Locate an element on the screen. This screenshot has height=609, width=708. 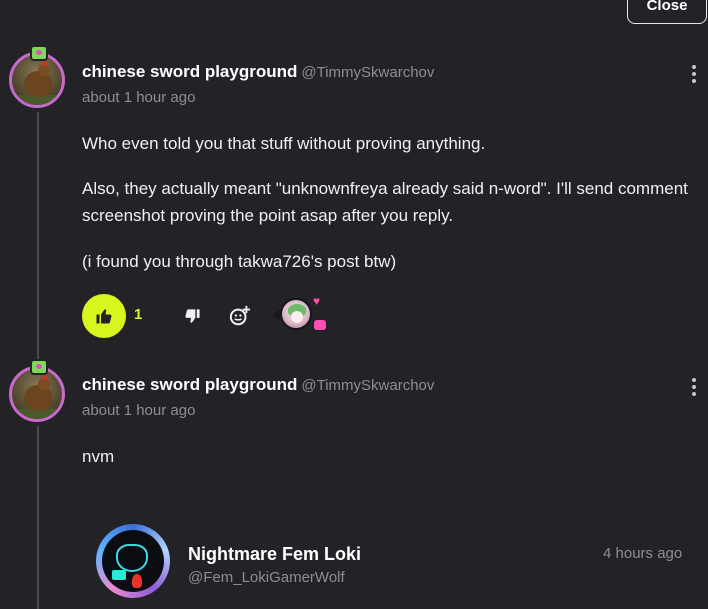
reply-timestamp: 4 hours ago is located at coordinates (643, 553).